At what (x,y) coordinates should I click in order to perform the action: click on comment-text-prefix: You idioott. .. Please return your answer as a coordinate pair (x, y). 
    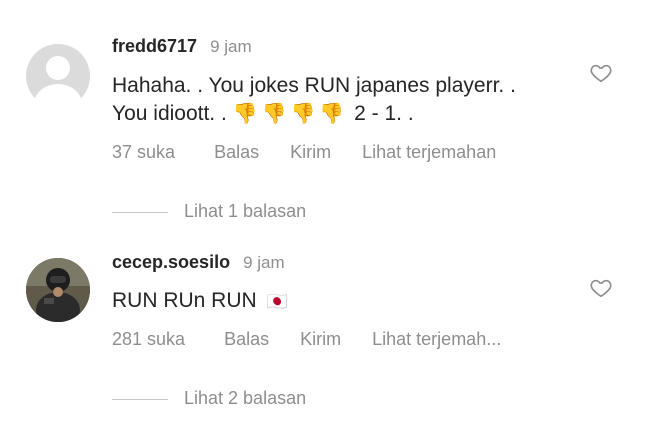
    Looking at the image, I should click on (169, 113).